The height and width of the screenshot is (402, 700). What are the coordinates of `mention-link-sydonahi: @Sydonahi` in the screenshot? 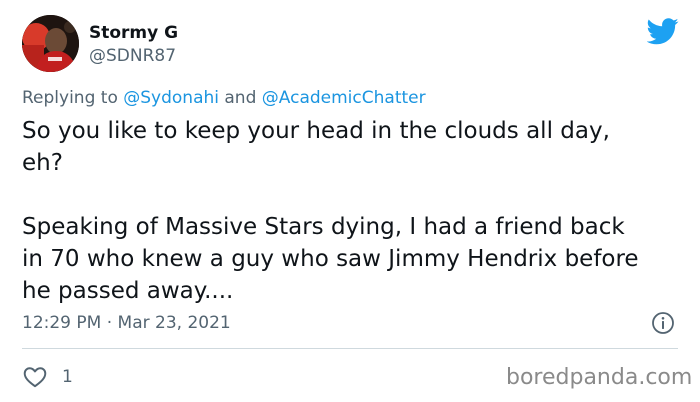 It's located at (171, 98).